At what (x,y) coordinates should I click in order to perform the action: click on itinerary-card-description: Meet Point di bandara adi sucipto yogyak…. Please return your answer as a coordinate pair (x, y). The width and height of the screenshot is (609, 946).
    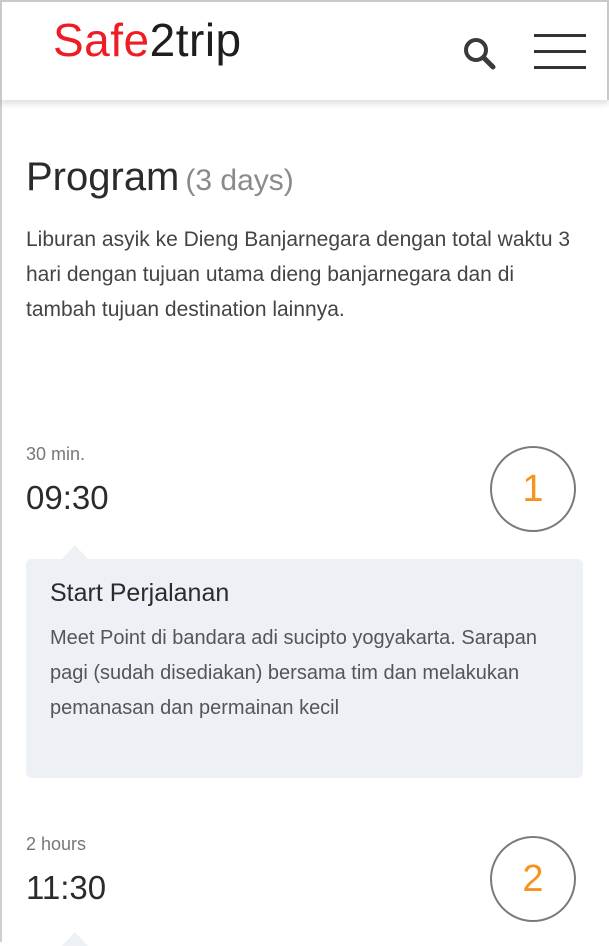
    Looking at the image, I should click on (293, 673).